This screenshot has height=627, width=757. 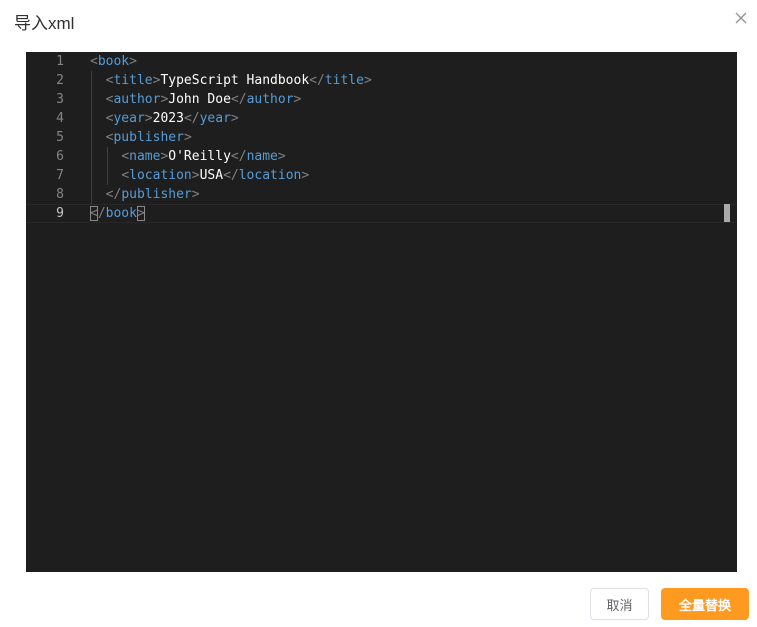 What do you see at coordinates (60, 118) in the screenshot?
I see `line-number: 4` at bounding box center [60, 118].